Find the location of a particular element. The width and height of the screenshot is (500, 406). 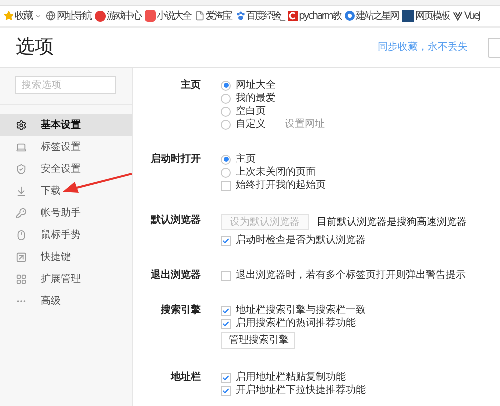

section-label: 搜索引擎 is located at coordinates (181, 310).